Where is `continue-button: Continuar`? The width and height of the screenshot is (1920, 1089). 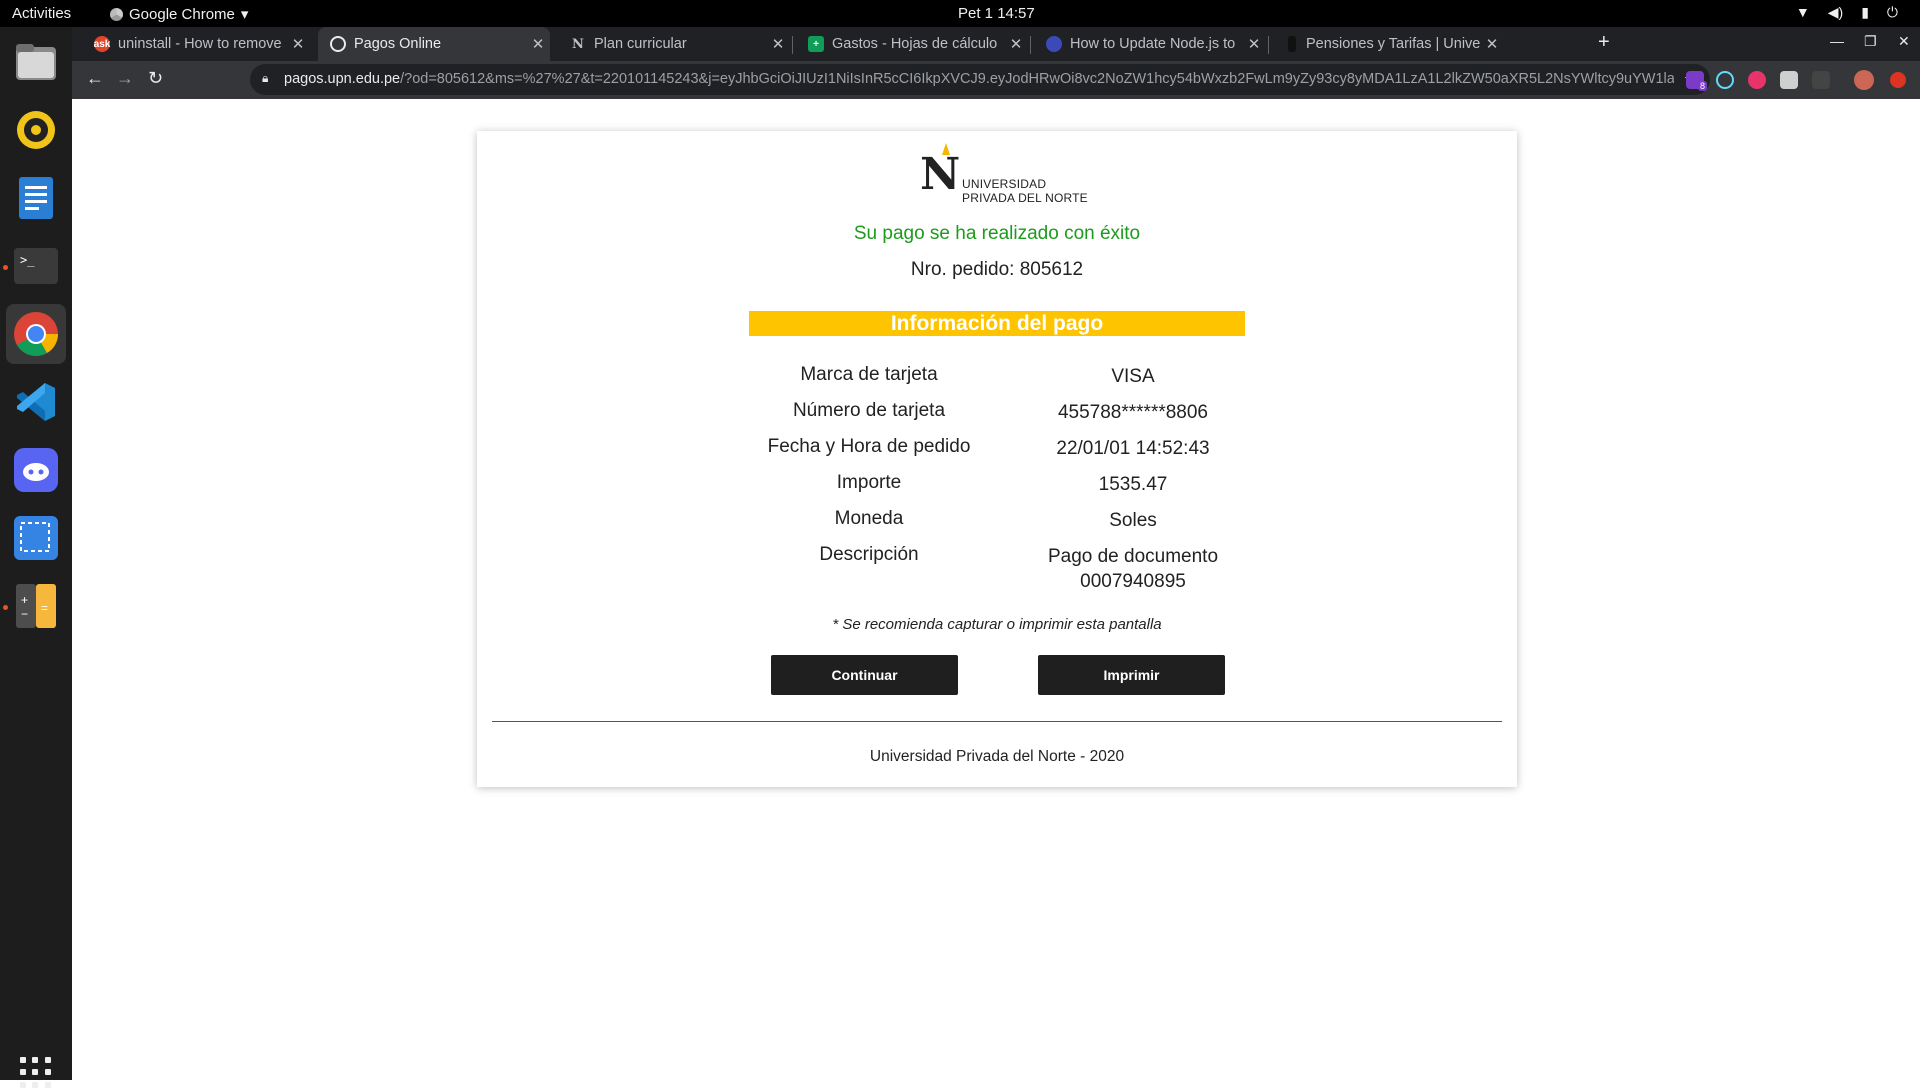
continue-button: Continuar is located at coordinates (864, 675).